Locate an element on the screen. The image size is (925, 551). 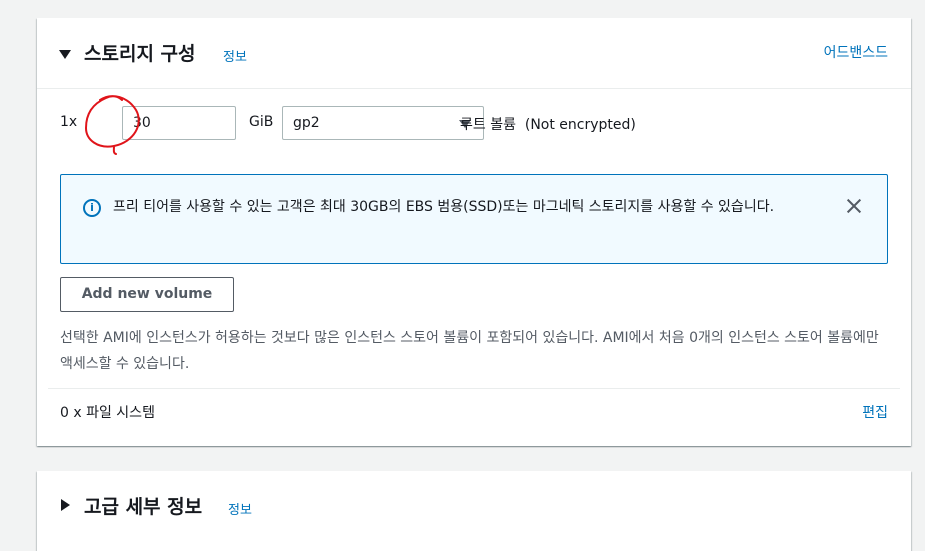
storage-panel-title: 스토리지 구성 is located at coordinates (140, 54).